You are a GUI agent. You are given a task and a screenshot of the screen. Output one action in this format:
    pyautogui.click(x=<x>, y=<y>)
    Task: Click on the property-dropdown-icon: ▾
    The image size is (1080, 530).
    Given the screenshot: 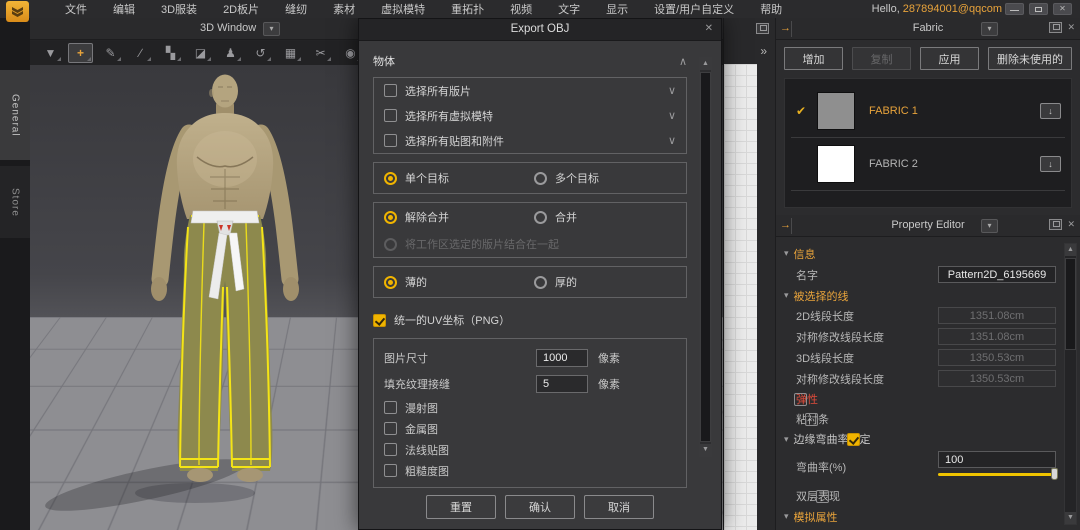 What is the action you would take?
    pyautogui.click(x=989, y=226)
    